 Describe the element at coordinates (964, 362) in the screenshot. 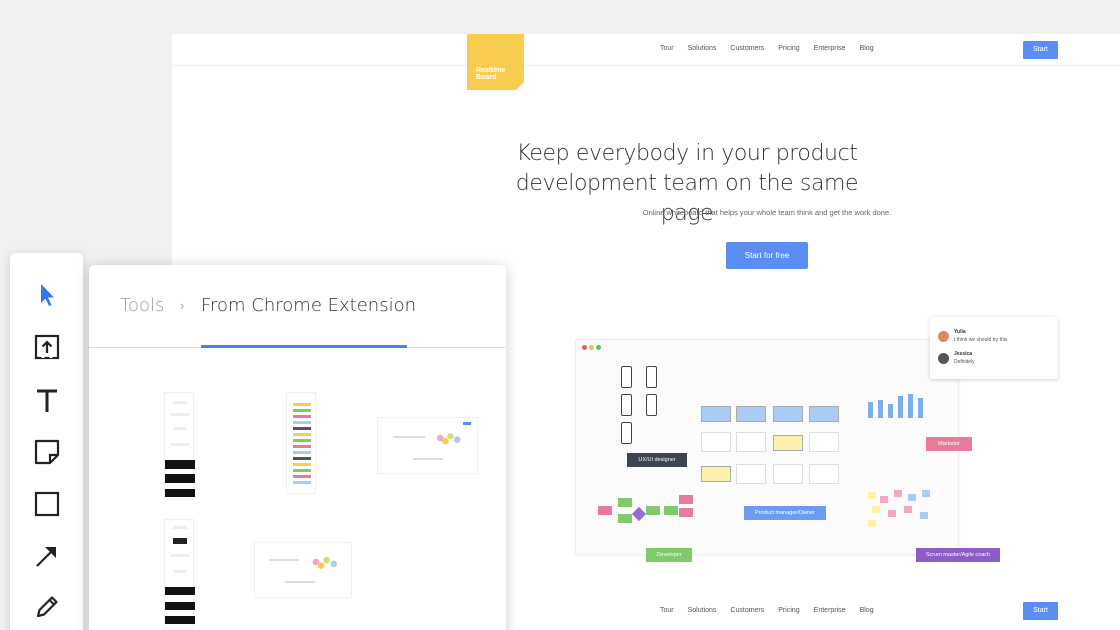

I see `comment-text: Definitely` at that location.